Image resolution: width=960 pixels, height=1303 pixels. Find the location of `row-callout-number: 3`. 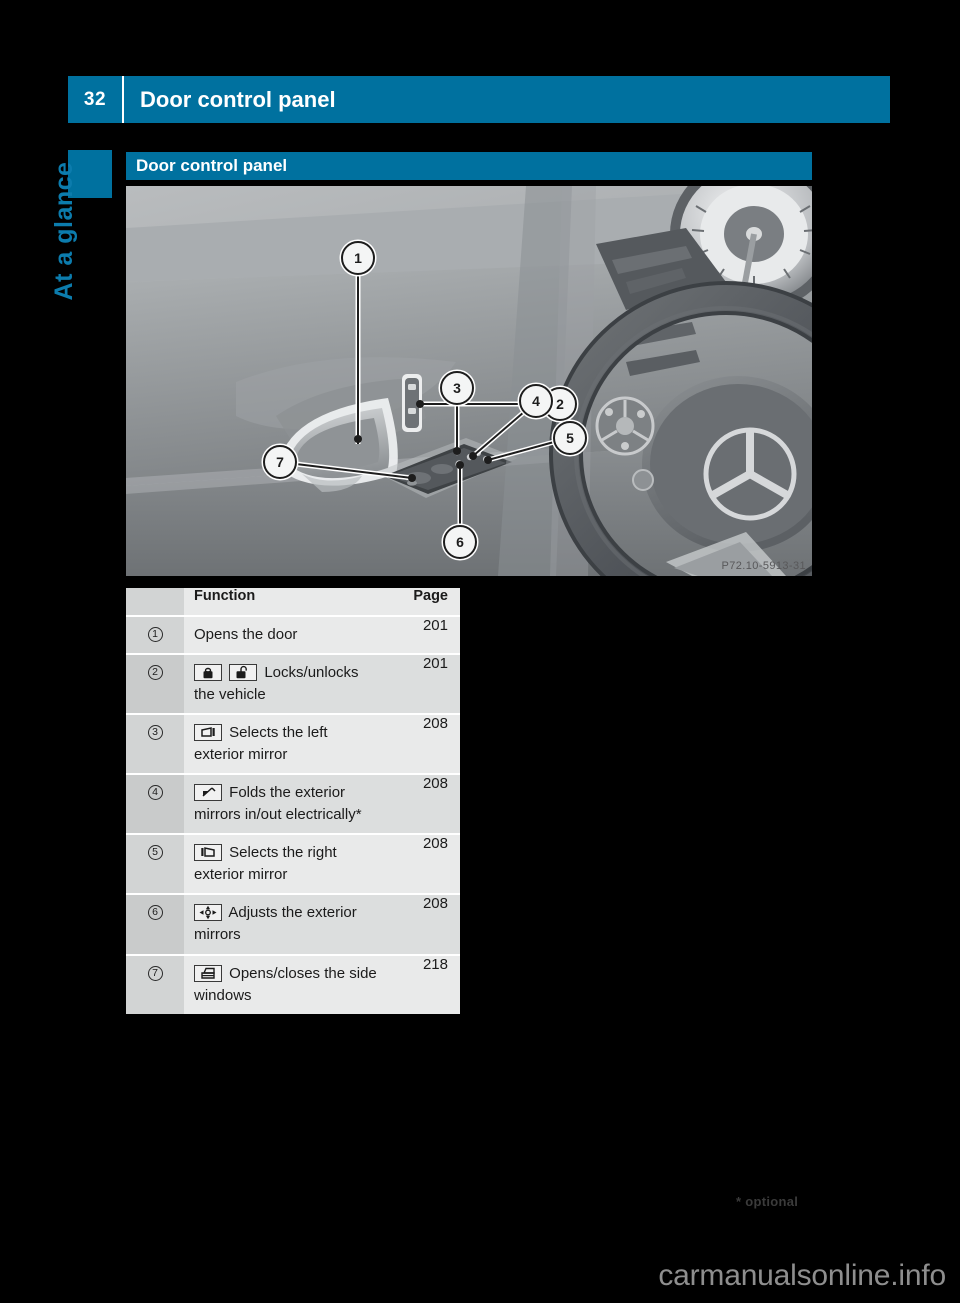

row-callout-number: 3 is located at coordinates (155, 744).